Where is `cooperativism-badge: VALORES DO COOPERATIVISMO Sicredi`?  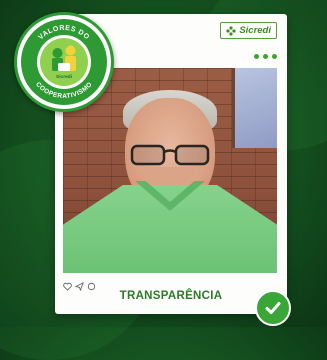 cooperativism-badge: VALORES DO COOPERATIVISMO Sicredi is located at coordinates (64, 62).